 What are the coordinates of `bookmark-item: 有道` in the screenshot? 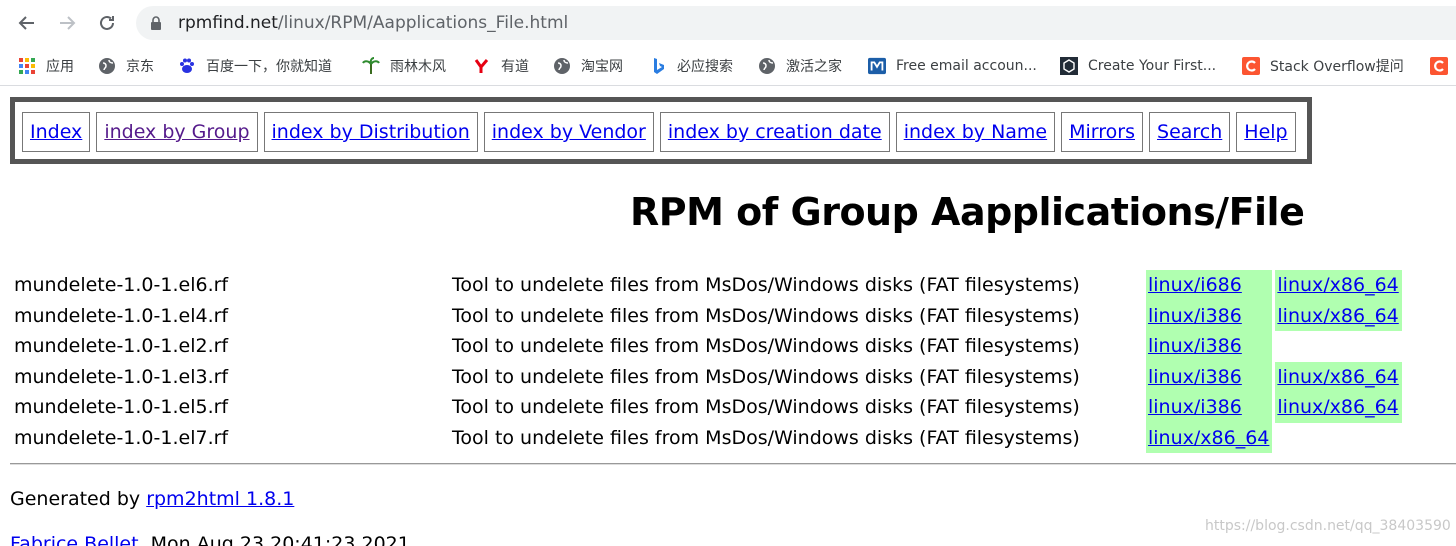 It's located at (501, 65).